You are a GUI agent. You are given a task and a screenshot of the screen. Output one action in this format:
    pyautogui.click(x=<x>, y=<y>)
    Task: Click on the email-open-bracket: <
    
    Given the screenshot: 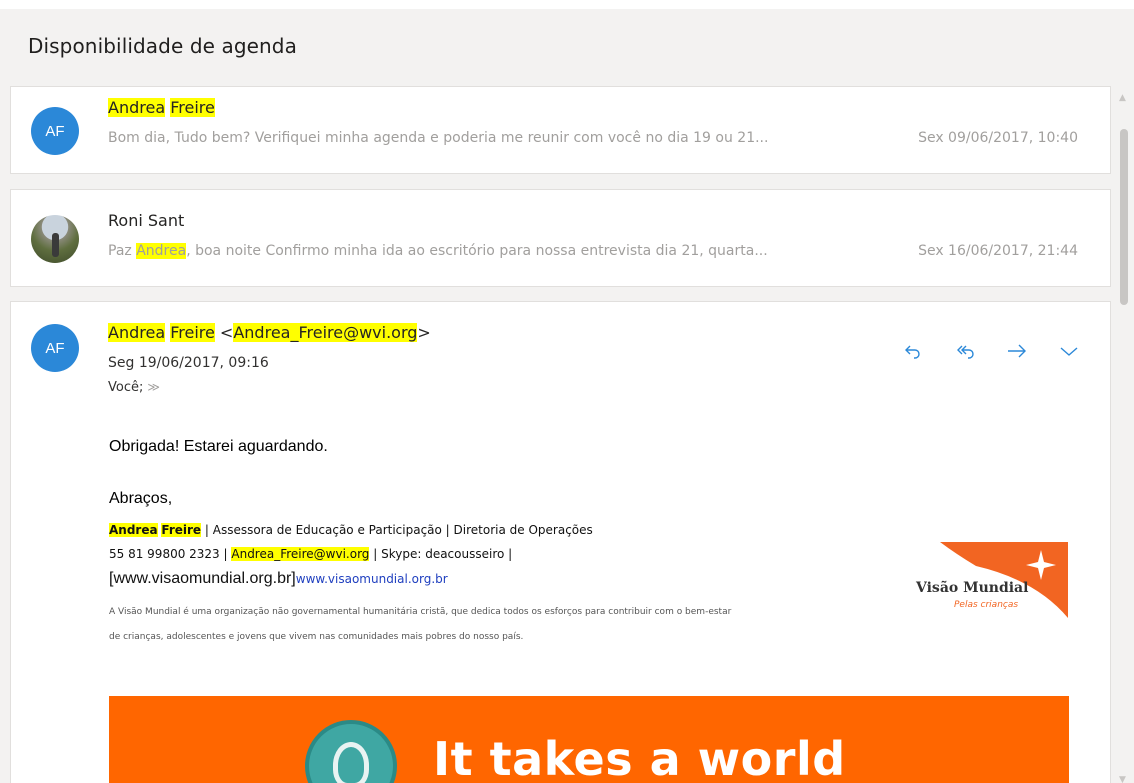 What is the action you would take?
    pyautogui.click(x=224, y=332)
    